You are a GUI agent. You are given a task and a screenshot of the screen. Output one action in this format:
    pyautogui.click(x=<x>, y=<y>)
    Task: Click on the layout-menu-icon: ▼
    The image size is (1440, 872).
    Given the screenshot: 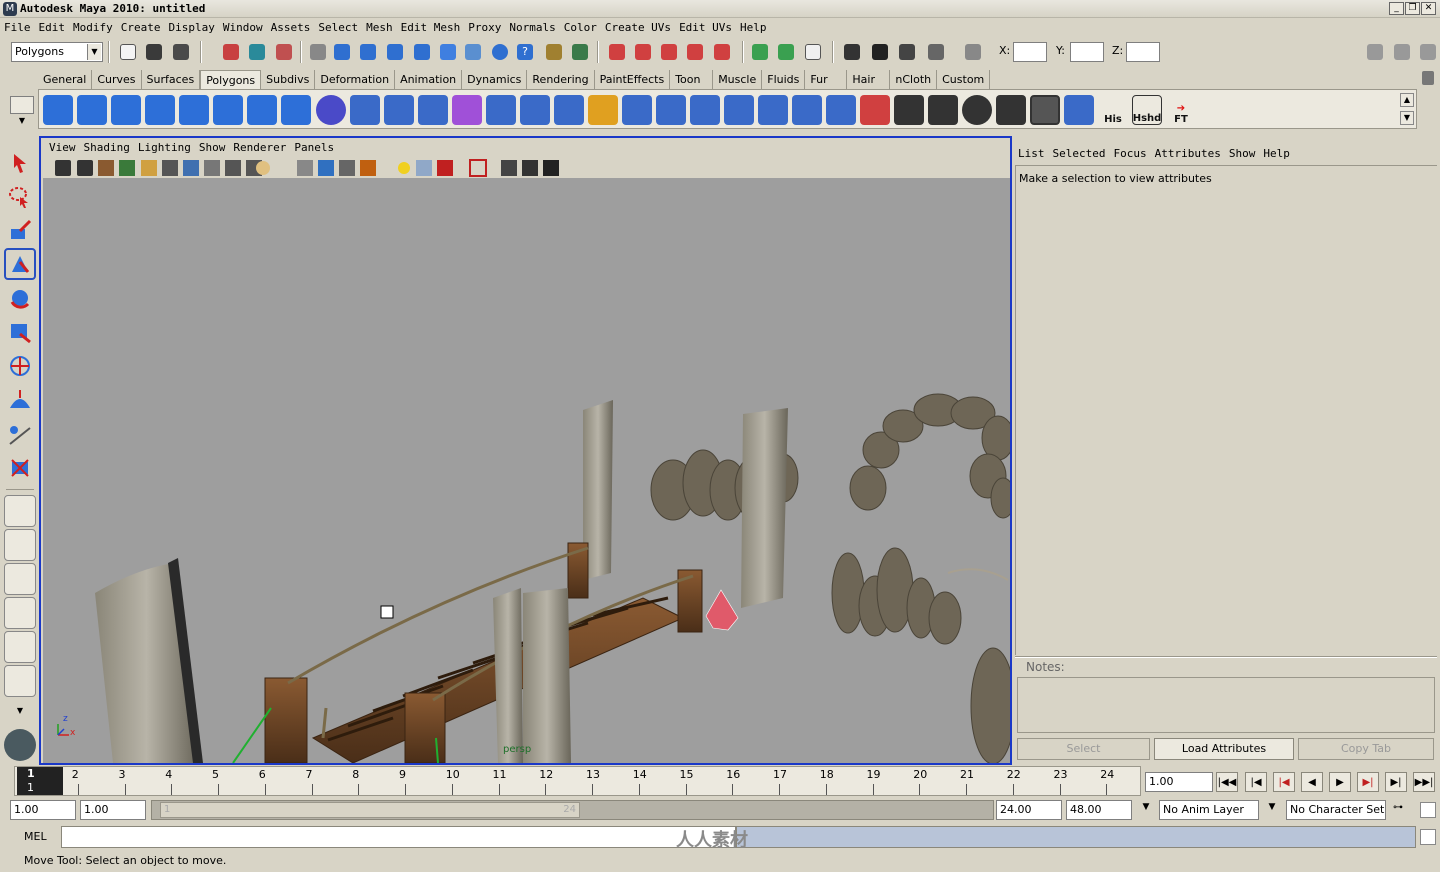 What is the action you would take?
    pyautogui.click(x=20, y=710)
    